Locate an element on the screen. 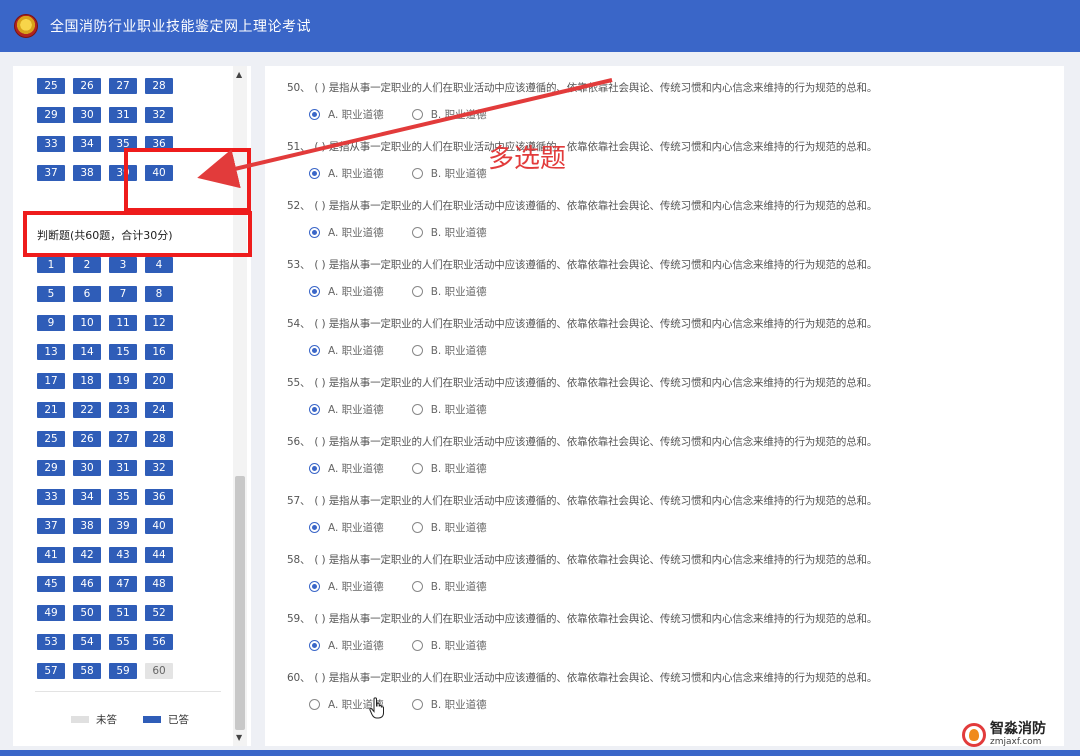 This screenshot has height=756, width=1080. question-number-button: 24 is located at coordinates (159, 410).